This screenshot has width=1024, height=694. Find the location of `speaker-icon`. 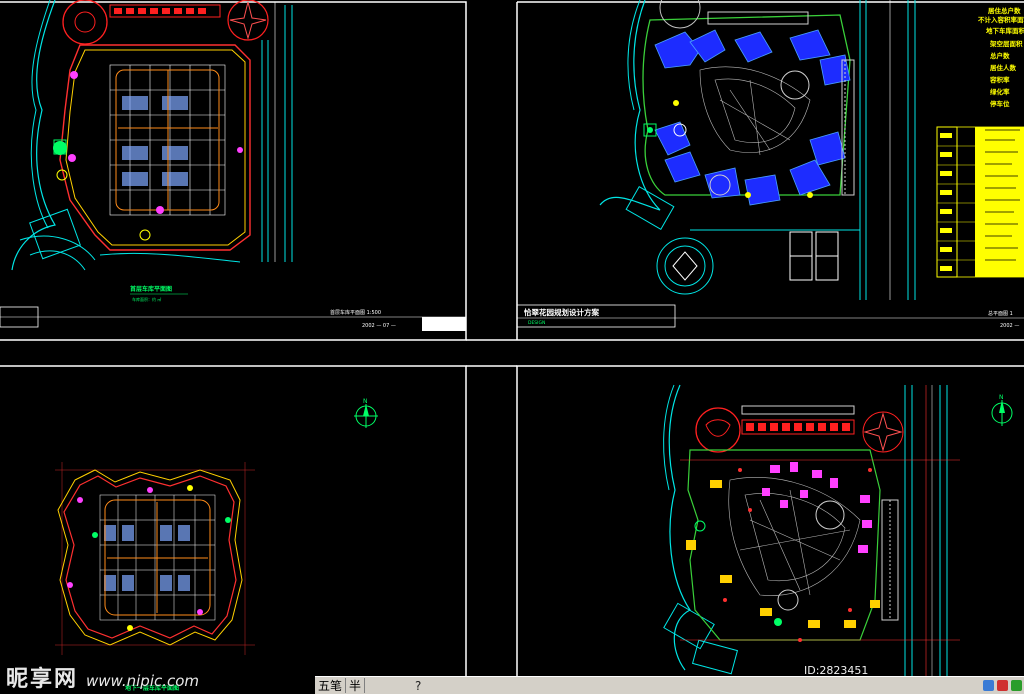

speaker-icon is located at coordinates (1002, 685).